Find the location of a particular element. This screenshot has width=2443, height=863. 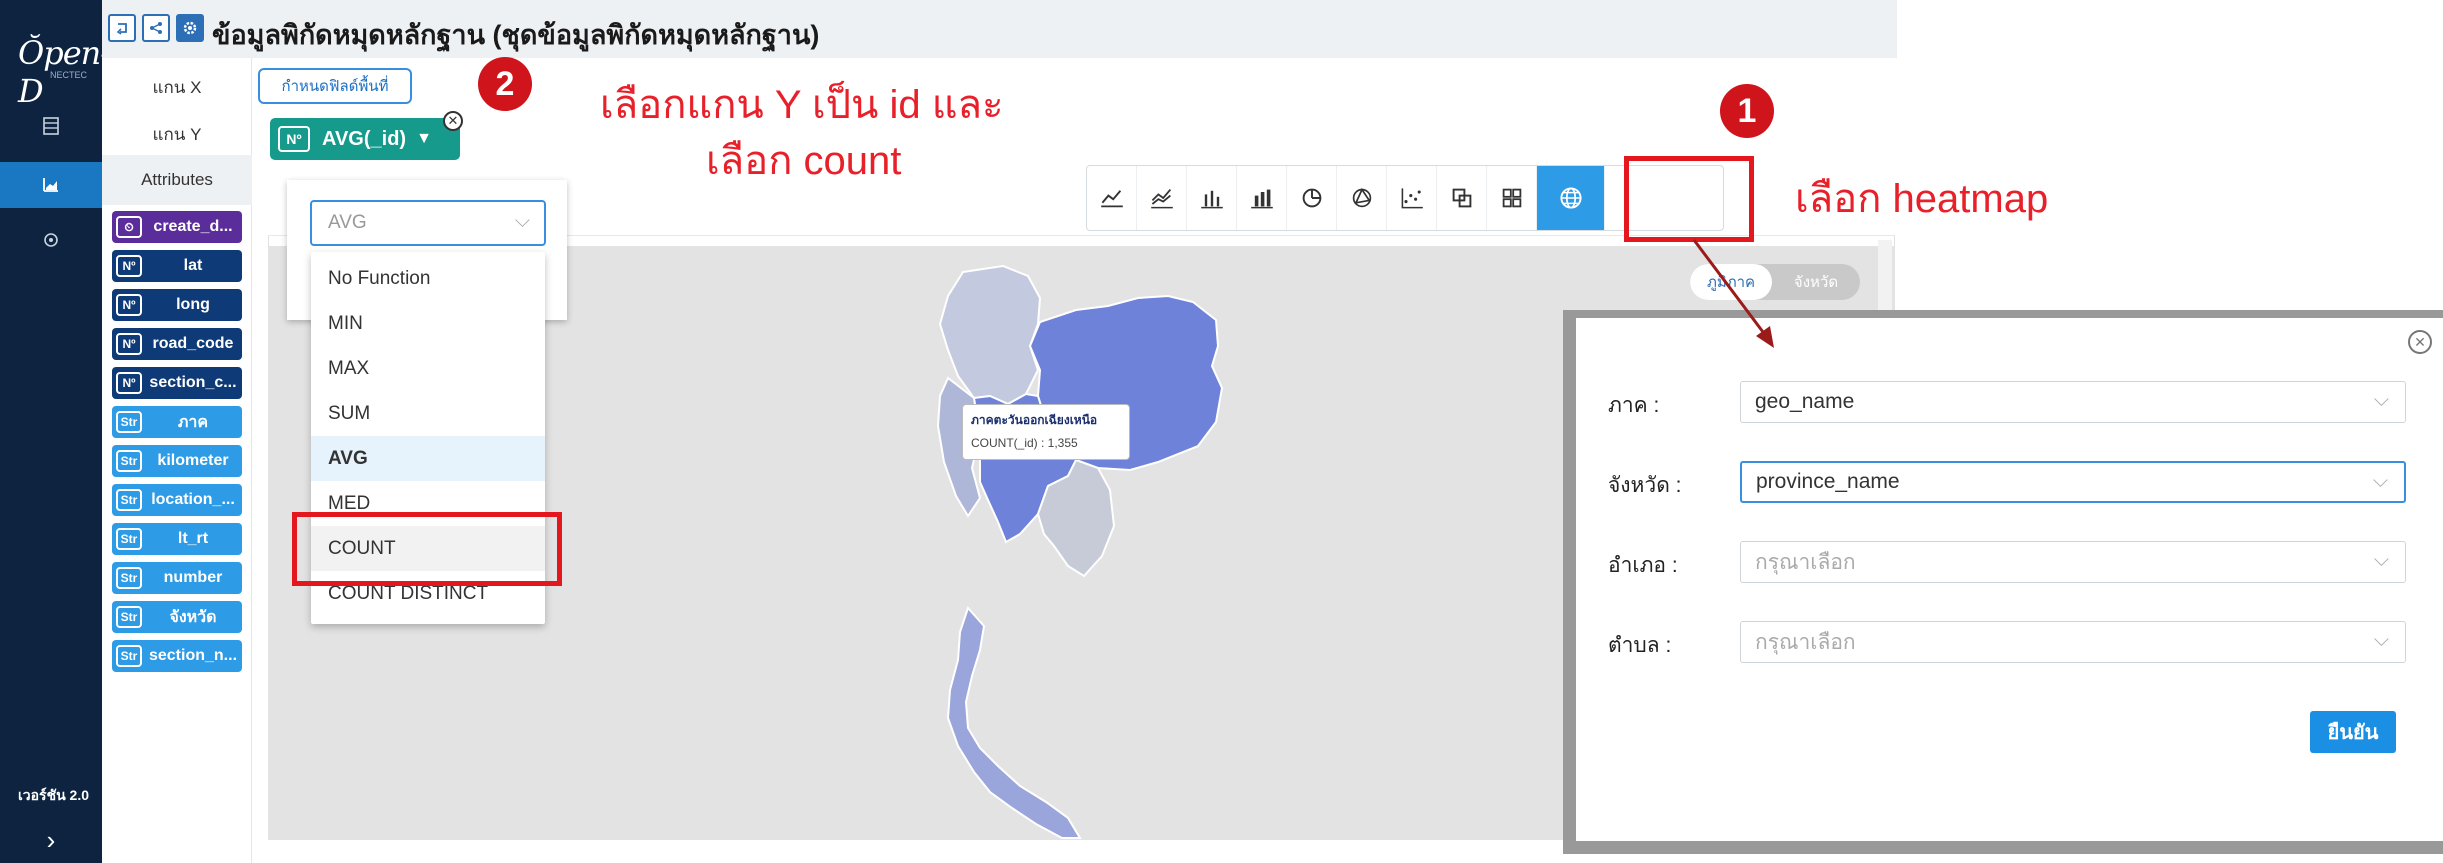

aggregation-option: MAX is located at coordinates (428, 368).